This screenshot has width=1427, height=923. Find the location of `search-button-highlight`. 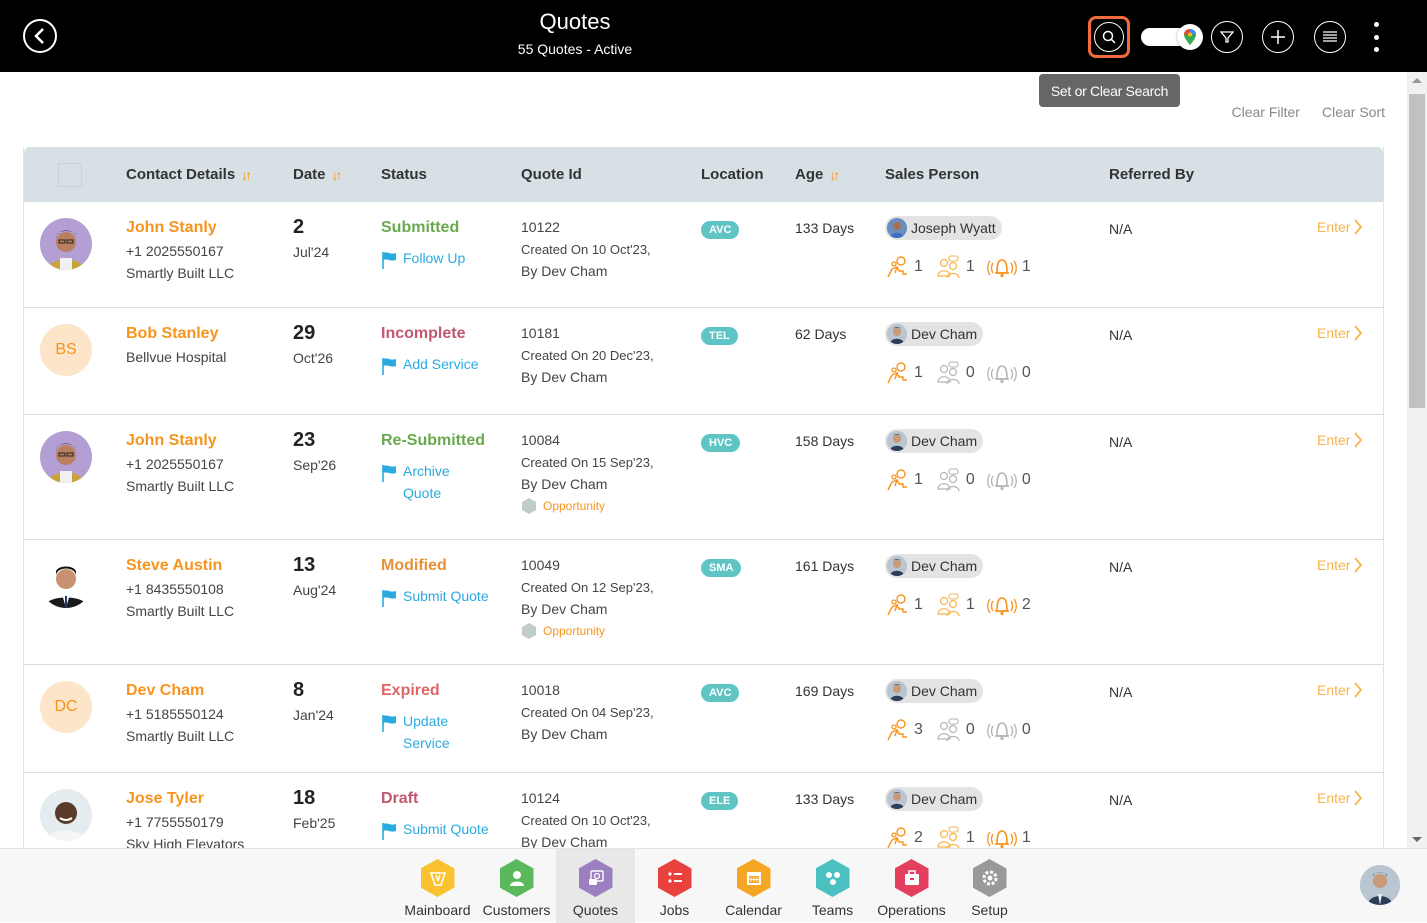

search-button-highlight is located at coordinates (1109, 37).